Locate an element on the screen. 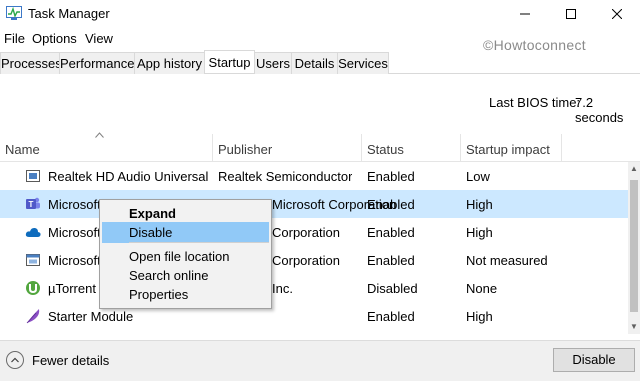  svg-text: T is located at coordinates (31, 204).